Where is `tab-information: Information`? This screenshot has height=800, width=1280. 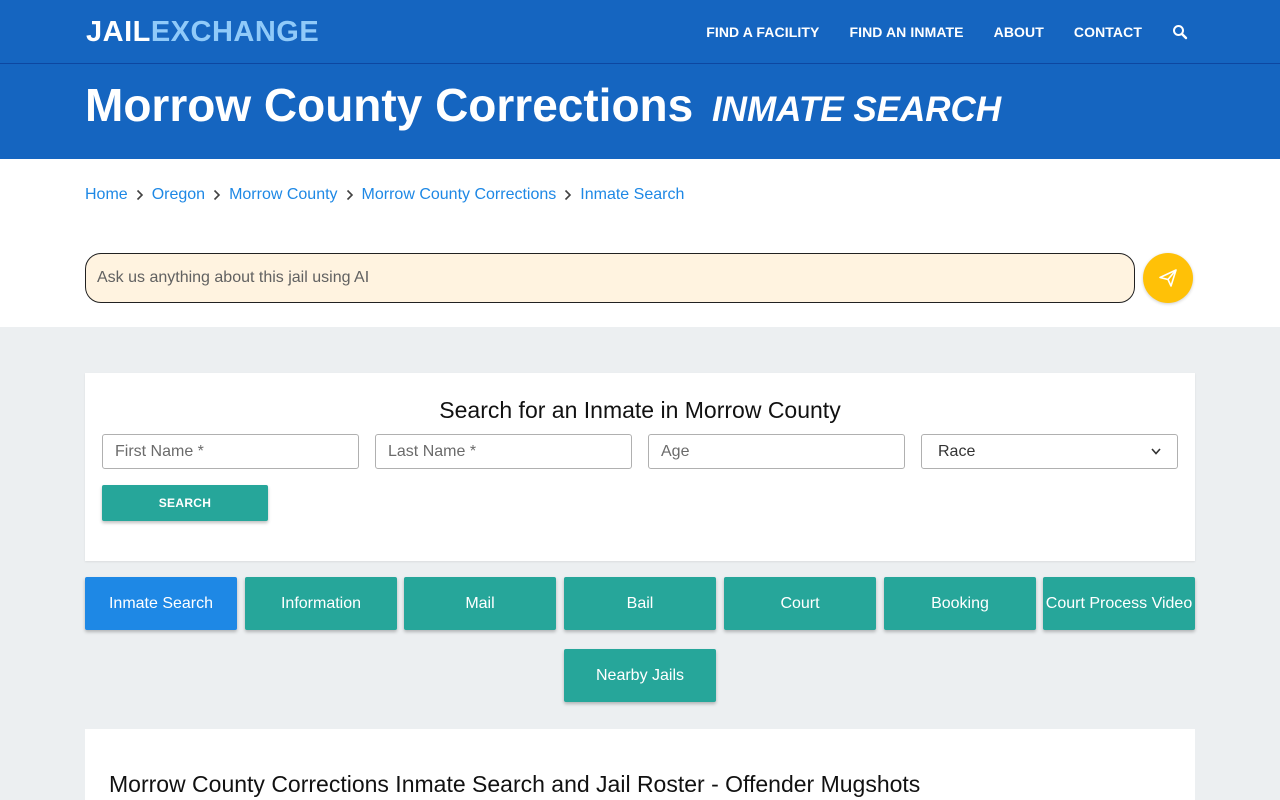 tab-information: Information is located at coordinates (321, 603).